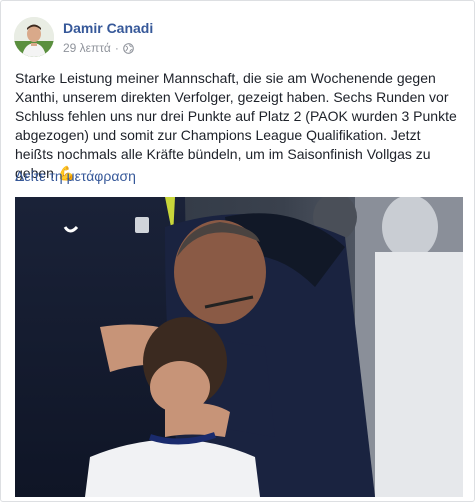  I want to click on see-translation-link: Δείτε τη μετάφραση, so click(75, 176).